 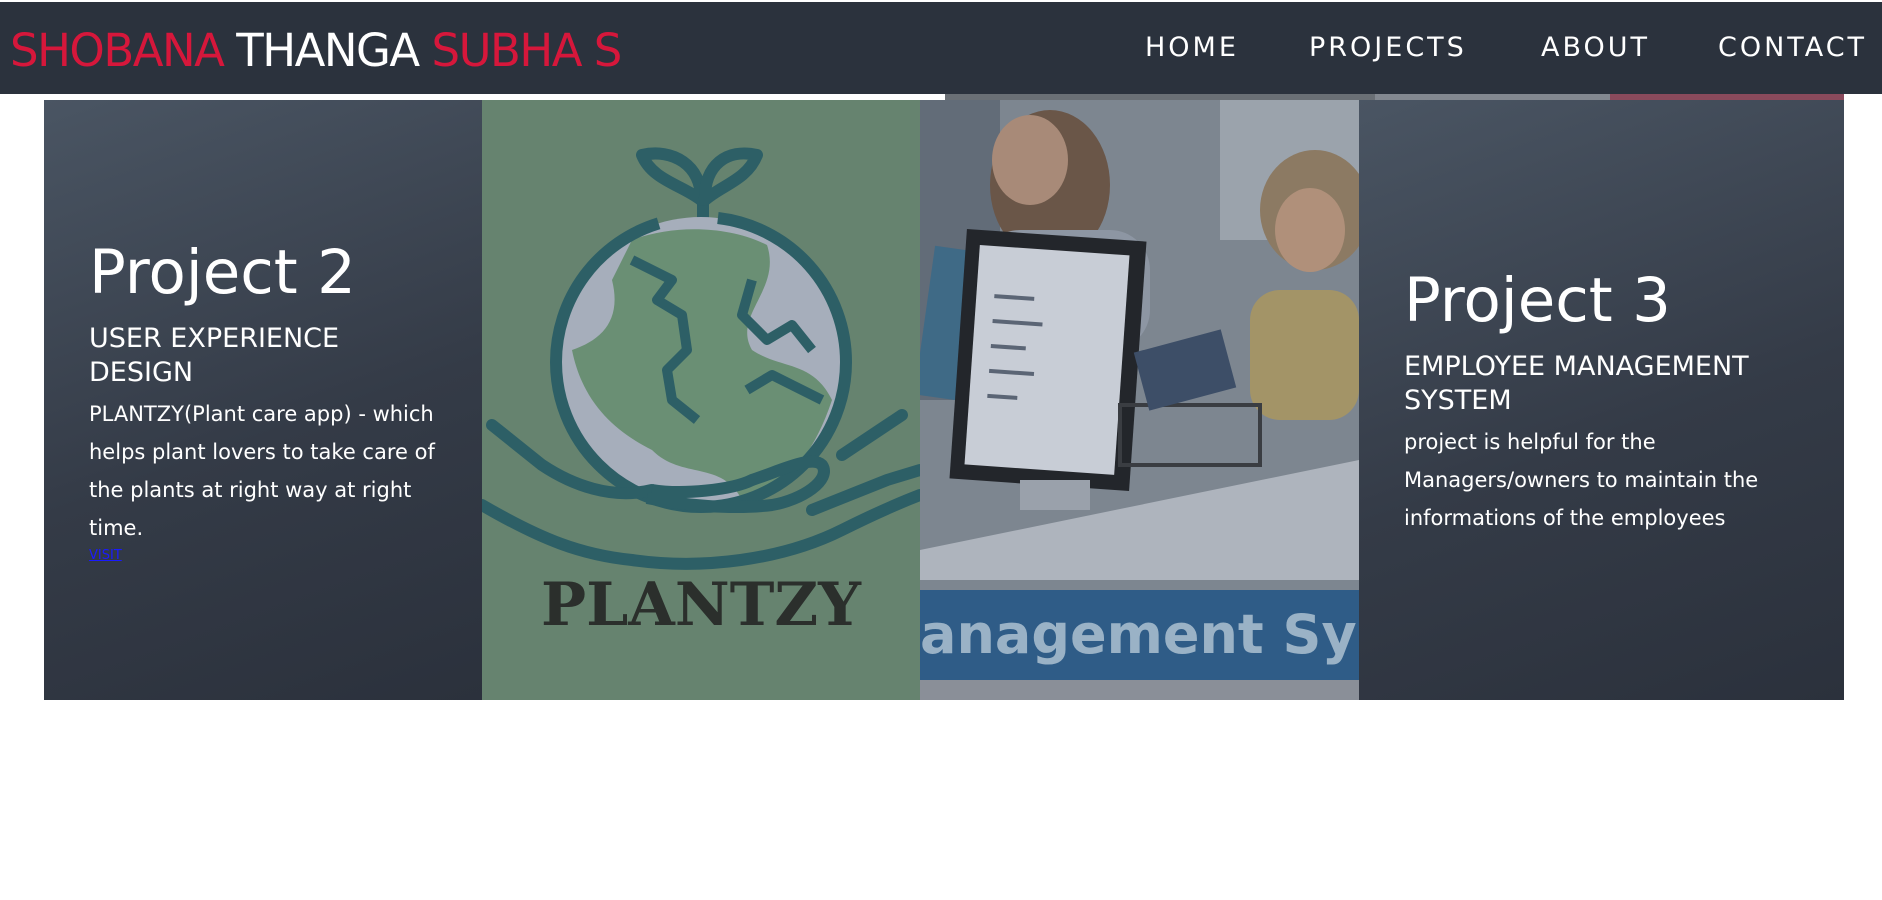 I want to click on nav-projects-link: PROJECTS, so click(x=1388, y=47).